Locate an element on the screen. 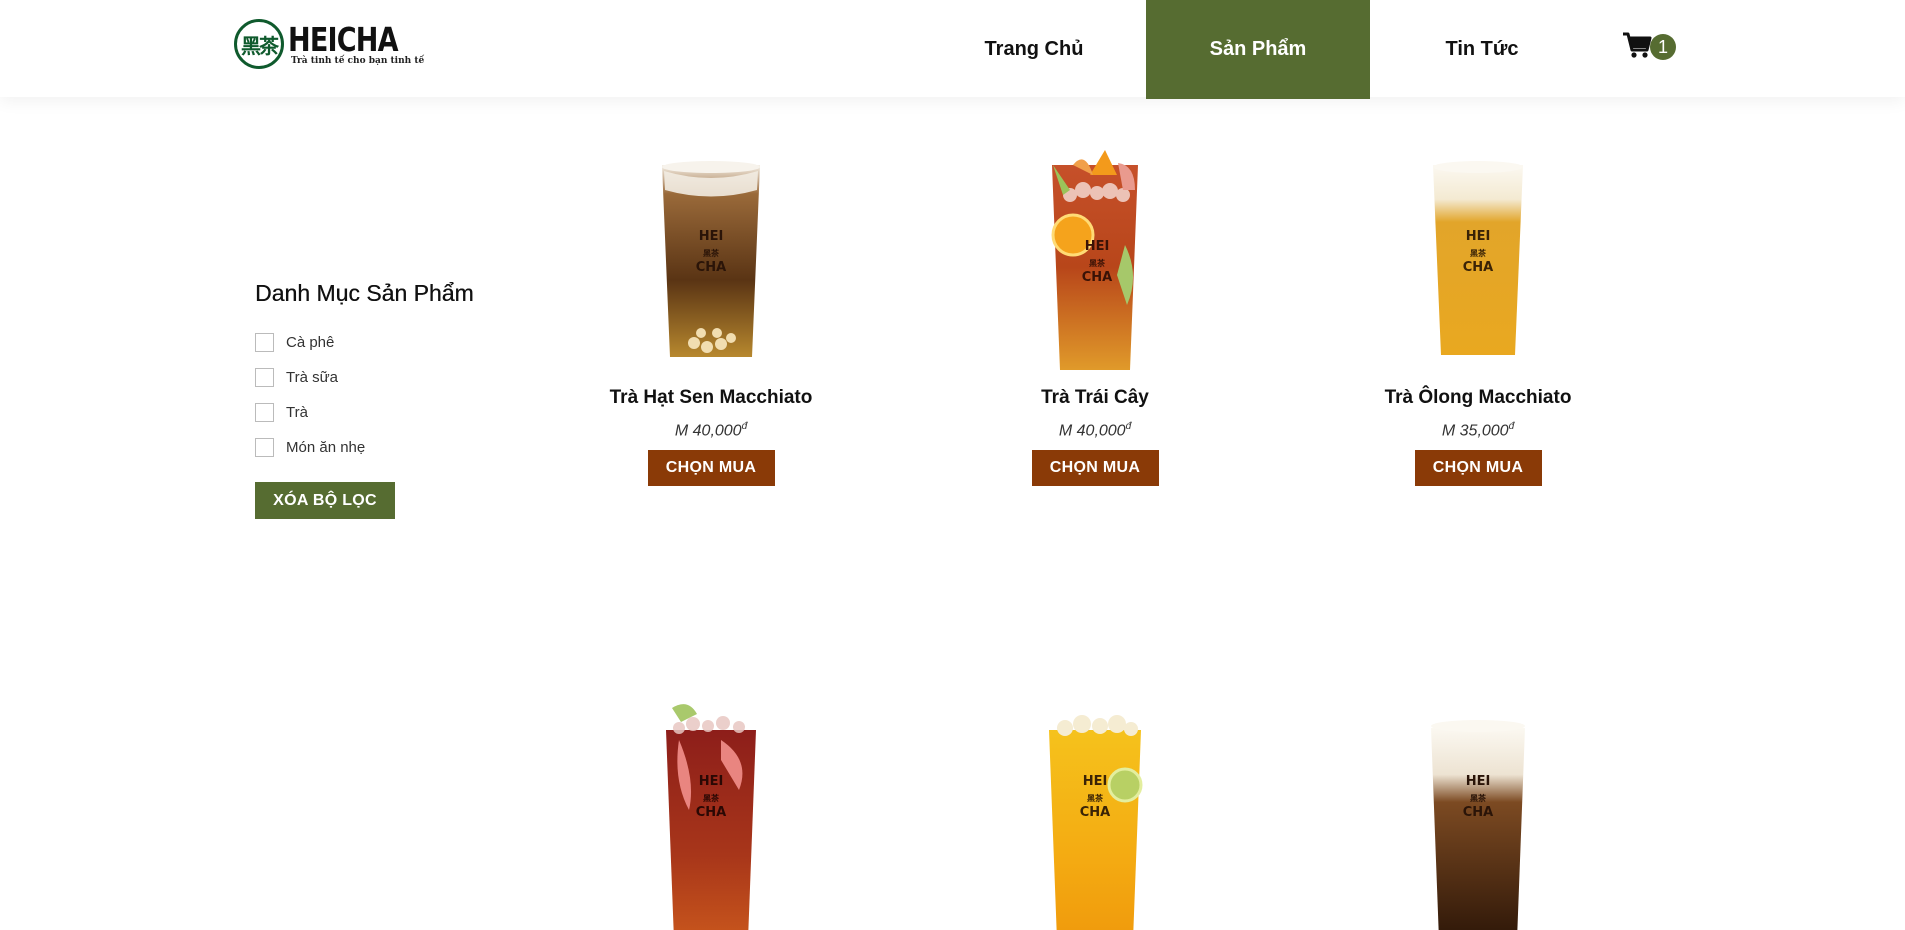 This screenshot has width=1905, height=930. lotus-macchiato-cup-image: HEI 黑茶 CHA is located at coordinates (711, 259).